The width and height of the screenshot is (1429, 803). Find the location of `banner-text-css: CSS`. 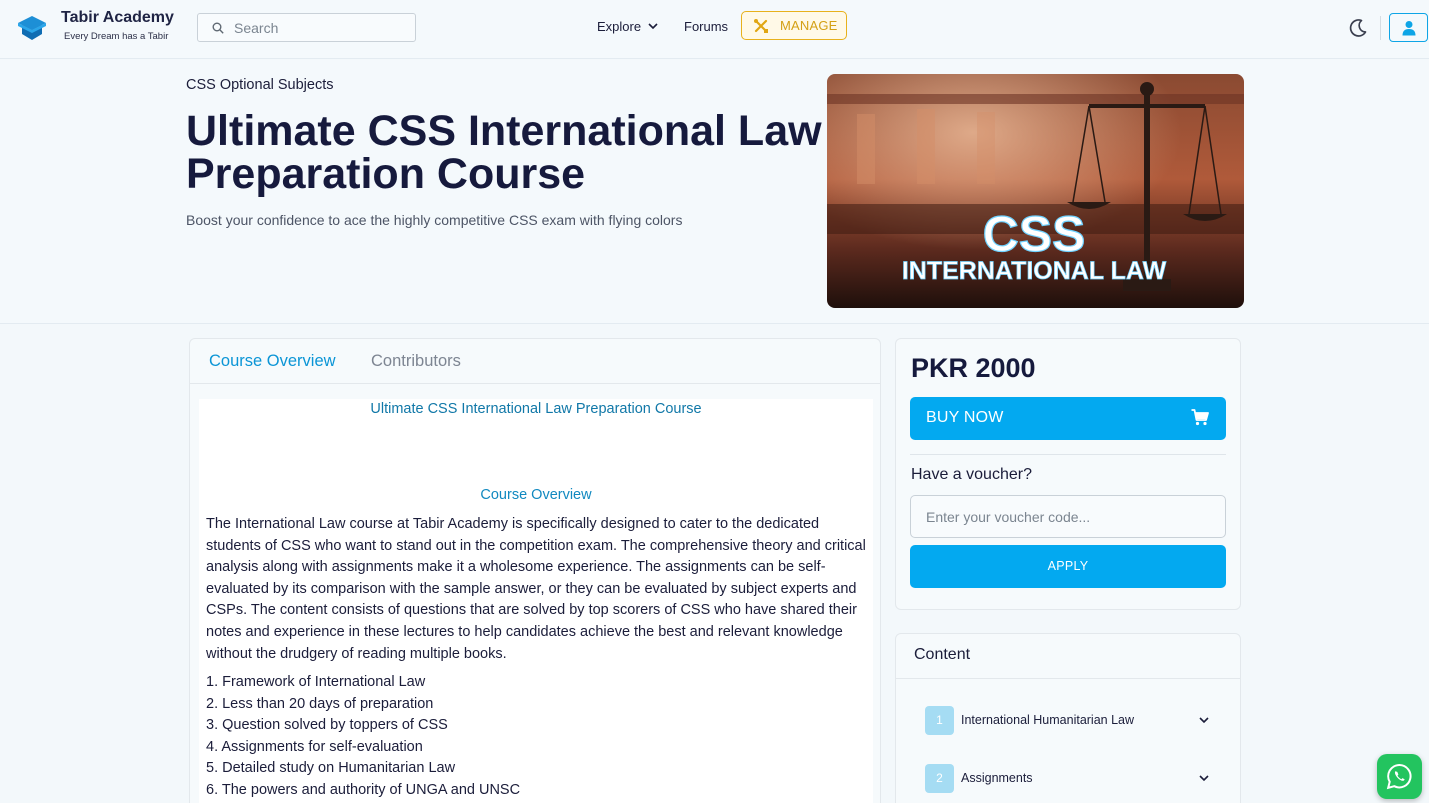

banner-text-css: CSS is located at coordinates (1034, 234).